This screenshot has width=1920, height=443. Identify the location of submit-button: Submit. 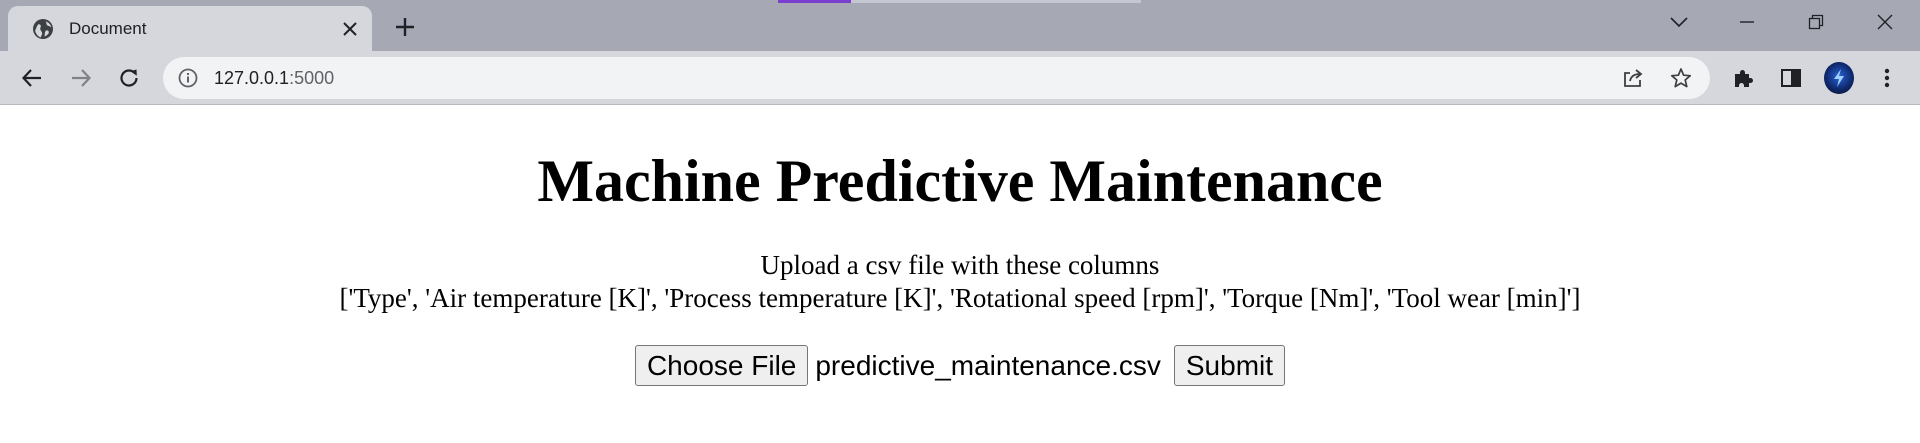
(1229, 365).